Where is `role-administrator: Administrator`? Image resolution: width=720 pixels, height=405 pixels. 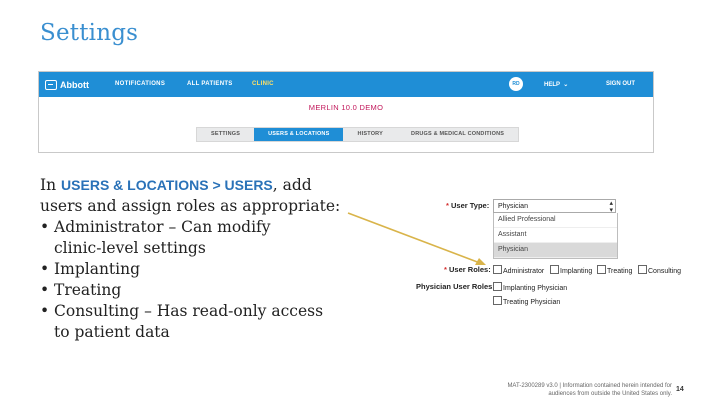
role-administrator: Administrator is located at coordinates (518, 270).